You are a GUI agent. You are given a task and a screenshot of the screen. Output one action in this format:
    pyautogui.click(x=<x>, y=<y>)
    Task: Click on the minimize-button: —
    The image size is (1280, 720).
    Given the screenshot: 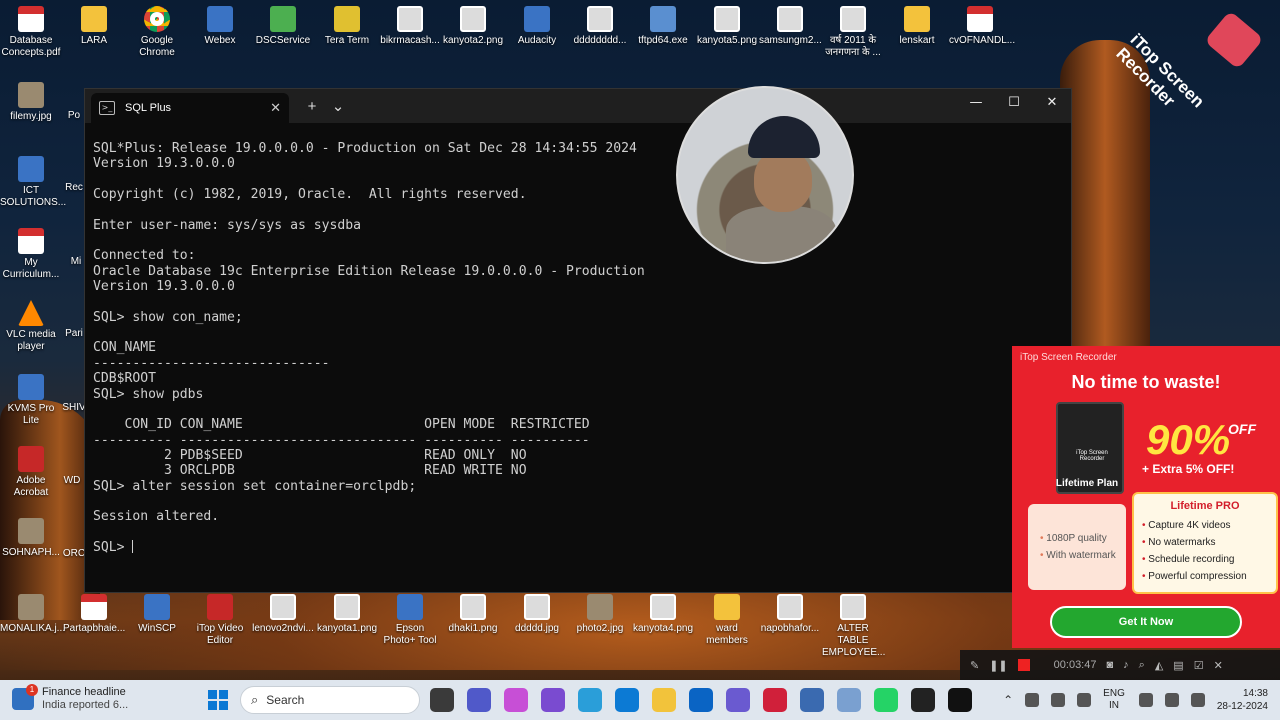 What is the action you would take?
    pyautogui.click(x=976, y=103)
    